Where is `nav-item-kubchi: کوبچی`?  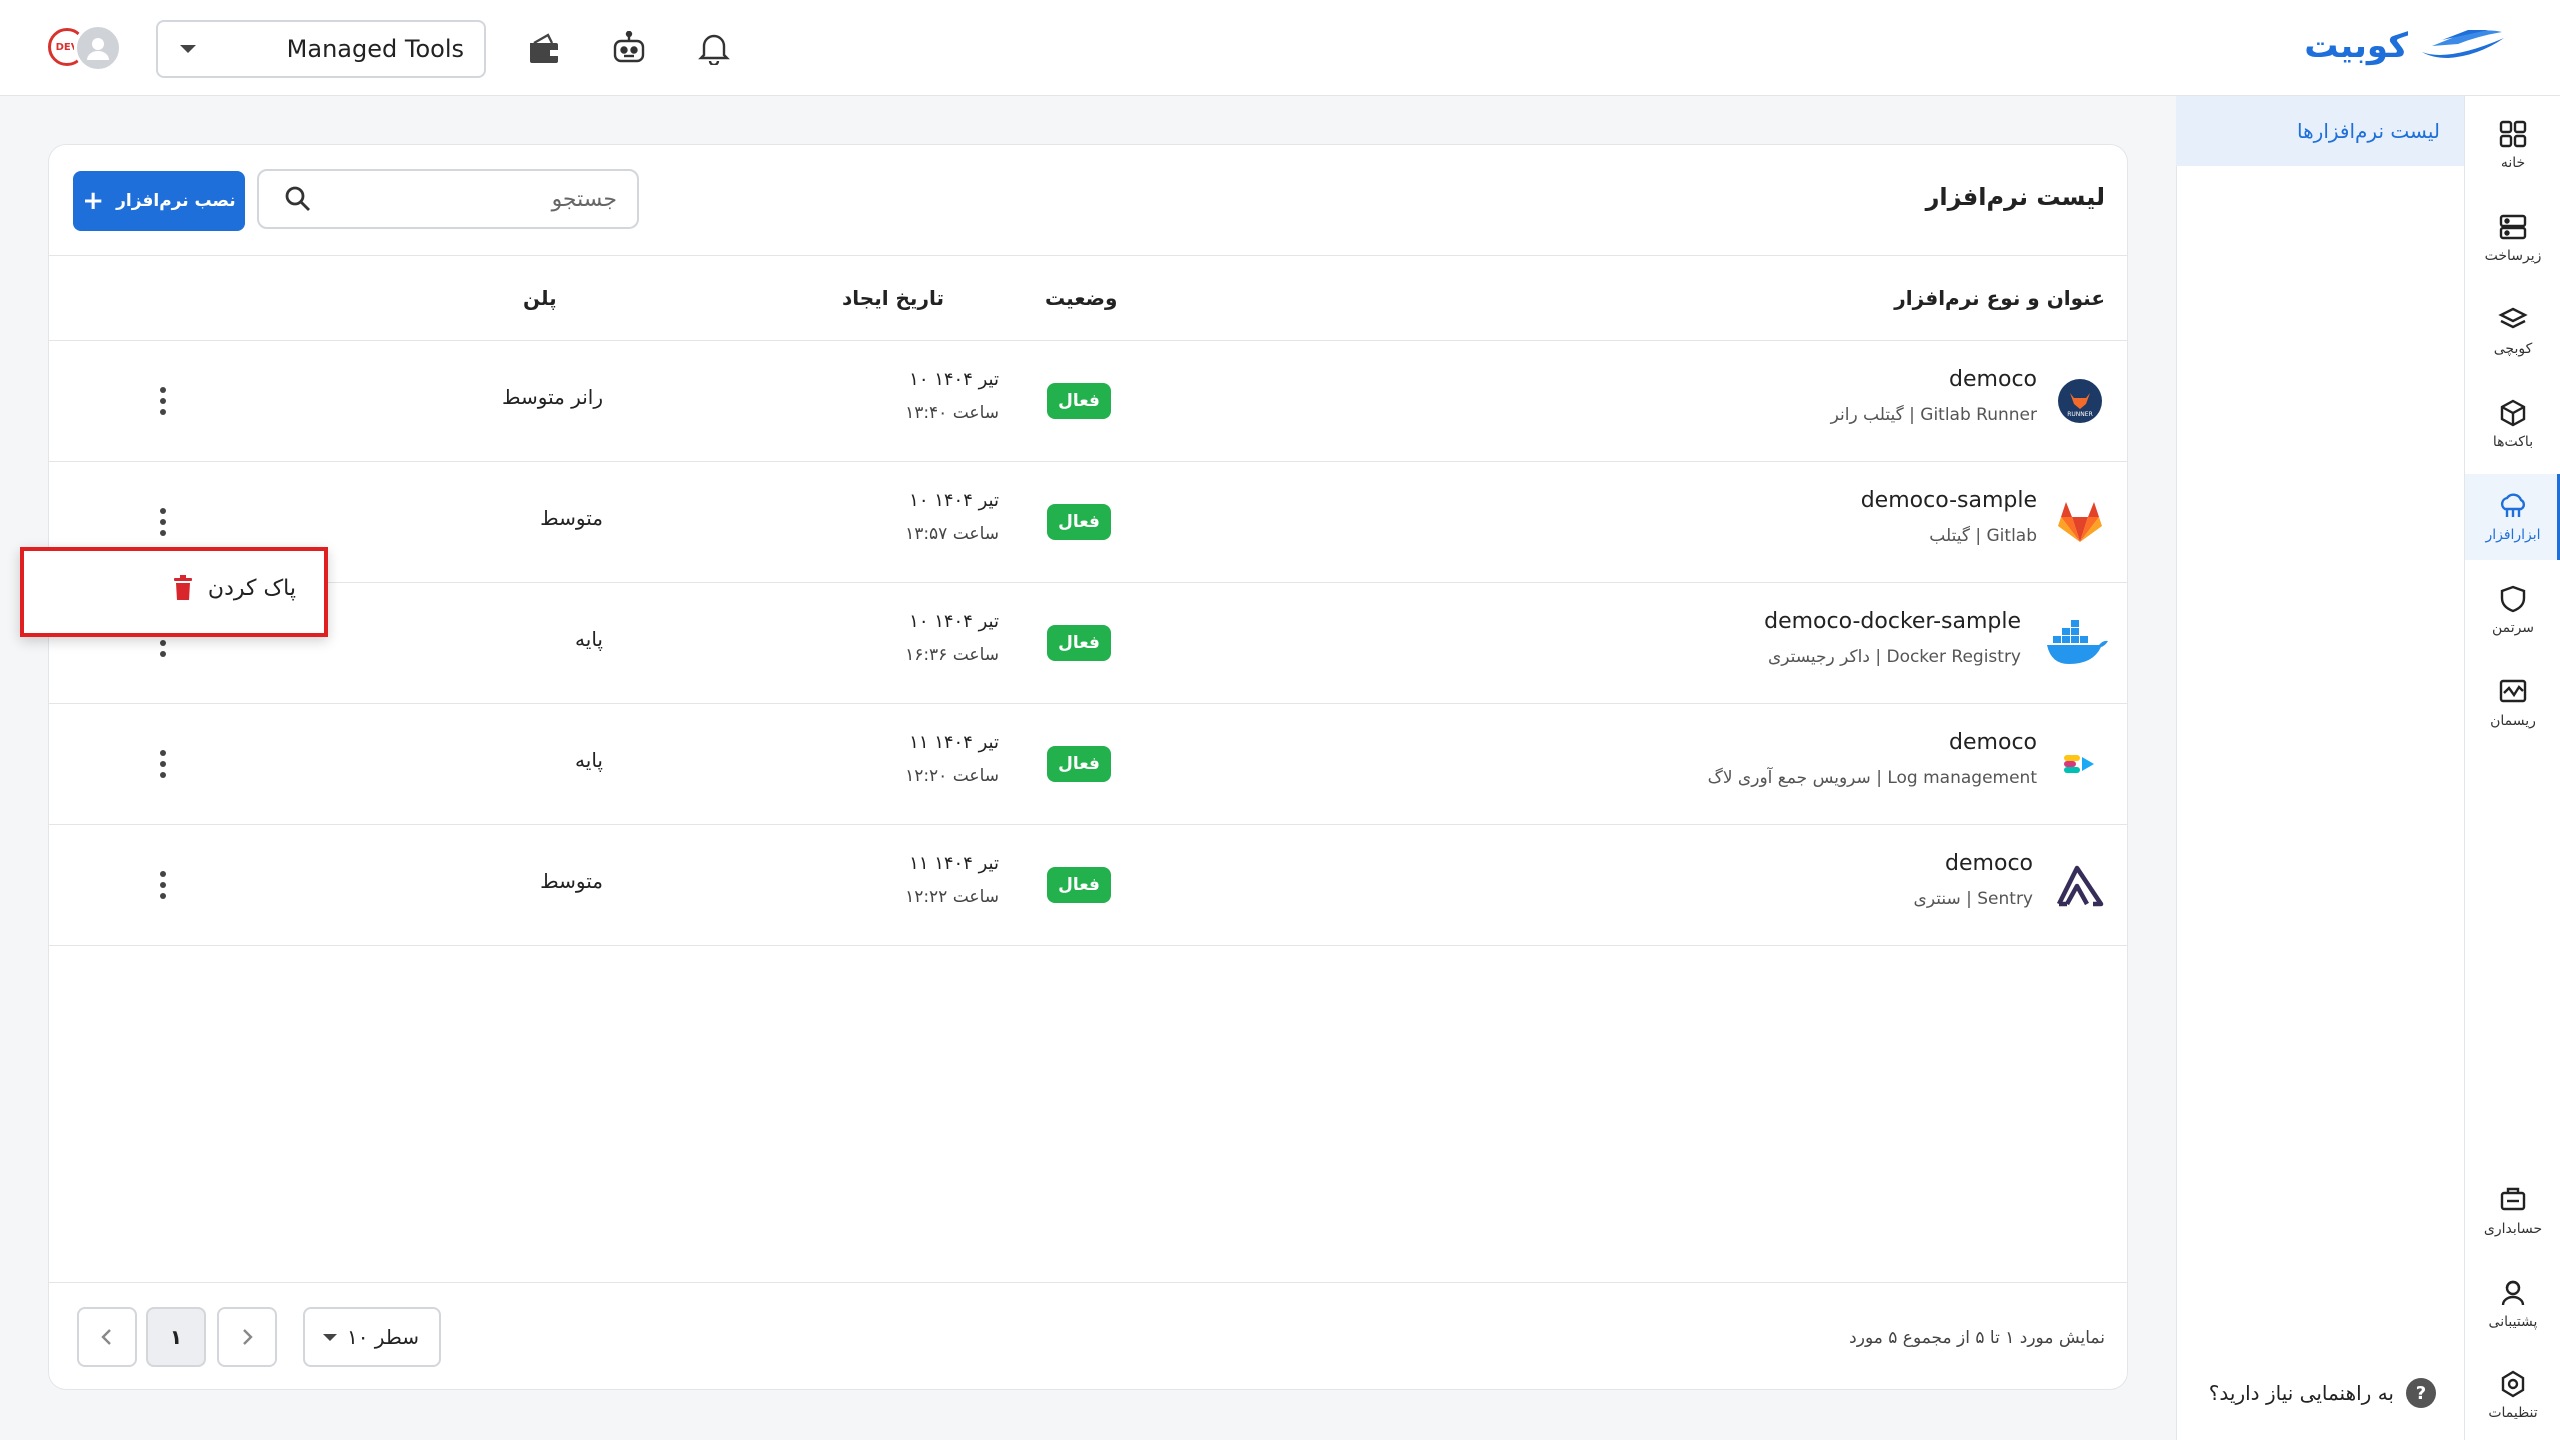 nav-item-kubchi: کوبچی is located at coordinates (2512, 331).